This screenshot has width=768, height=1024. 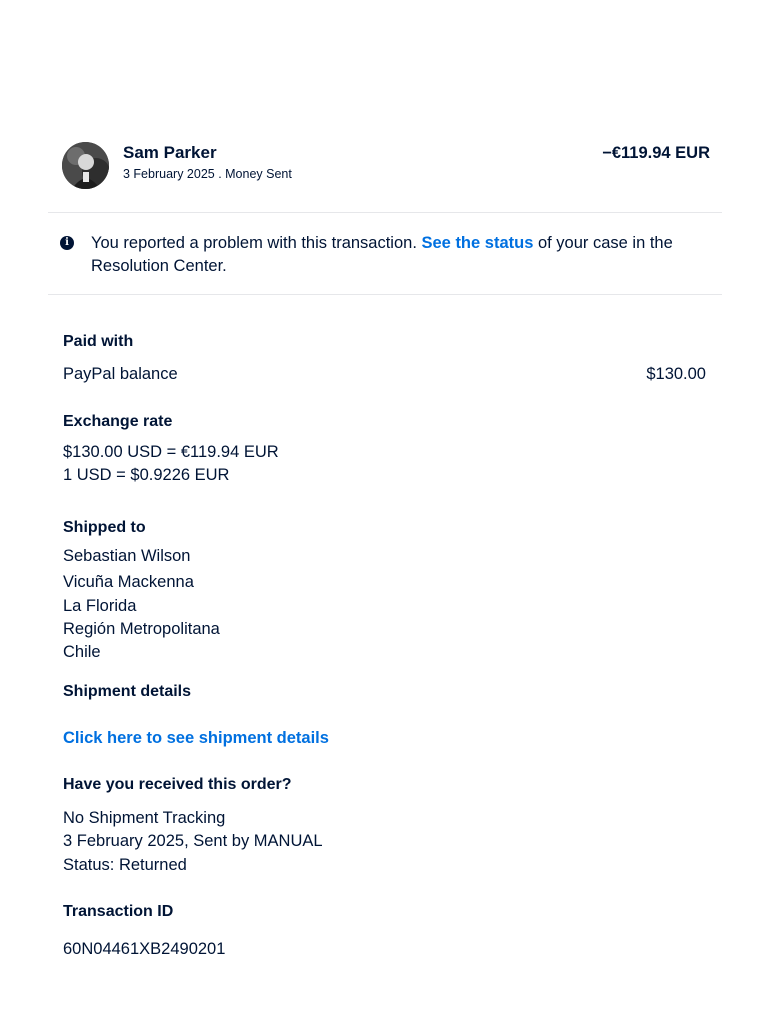 What do you see at coordinates (118, 911) in the screenshot?
I see `transaction-id-label: Transaction ID` at bounding box center [118, 911].